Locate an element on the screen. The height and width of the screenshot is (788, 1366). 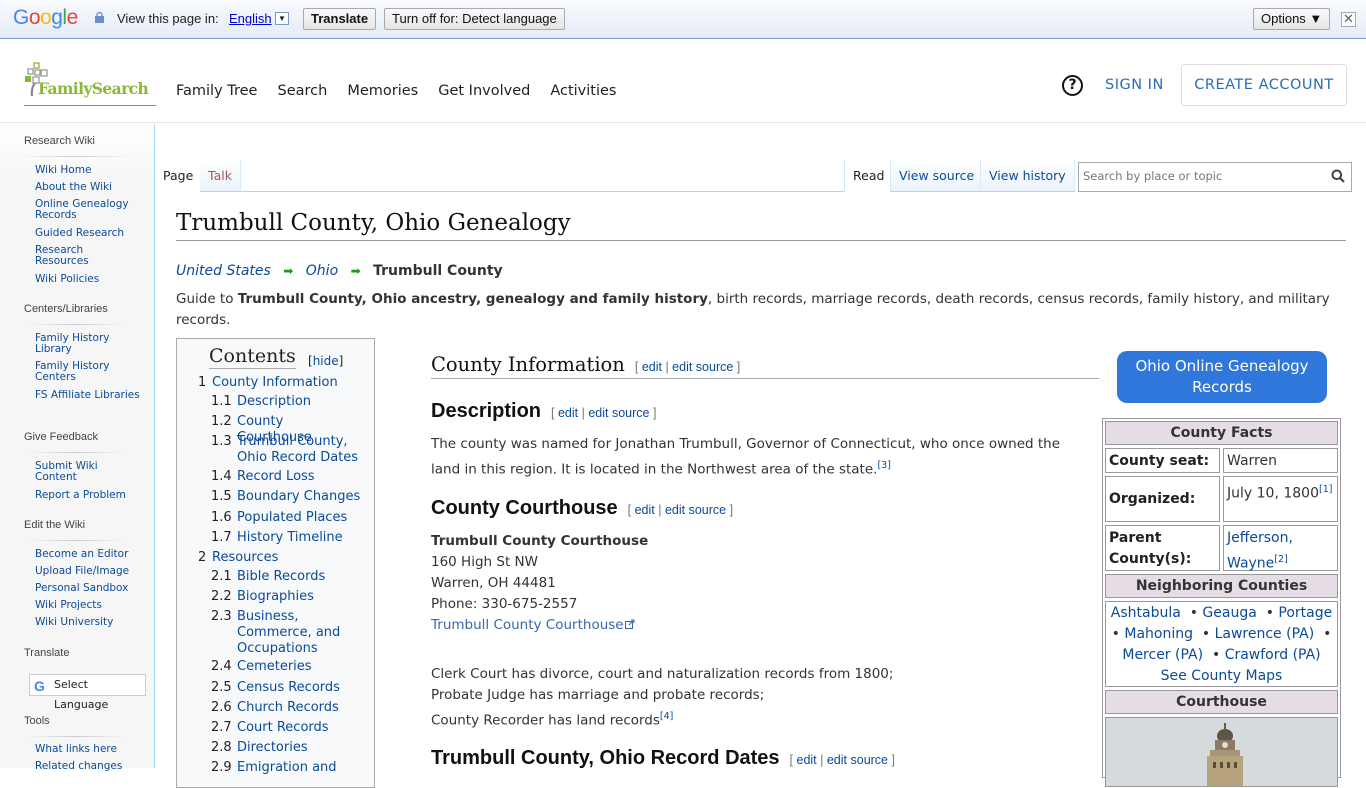
language-dropdown-icon: ▼ is located at coordinates (282, 18).